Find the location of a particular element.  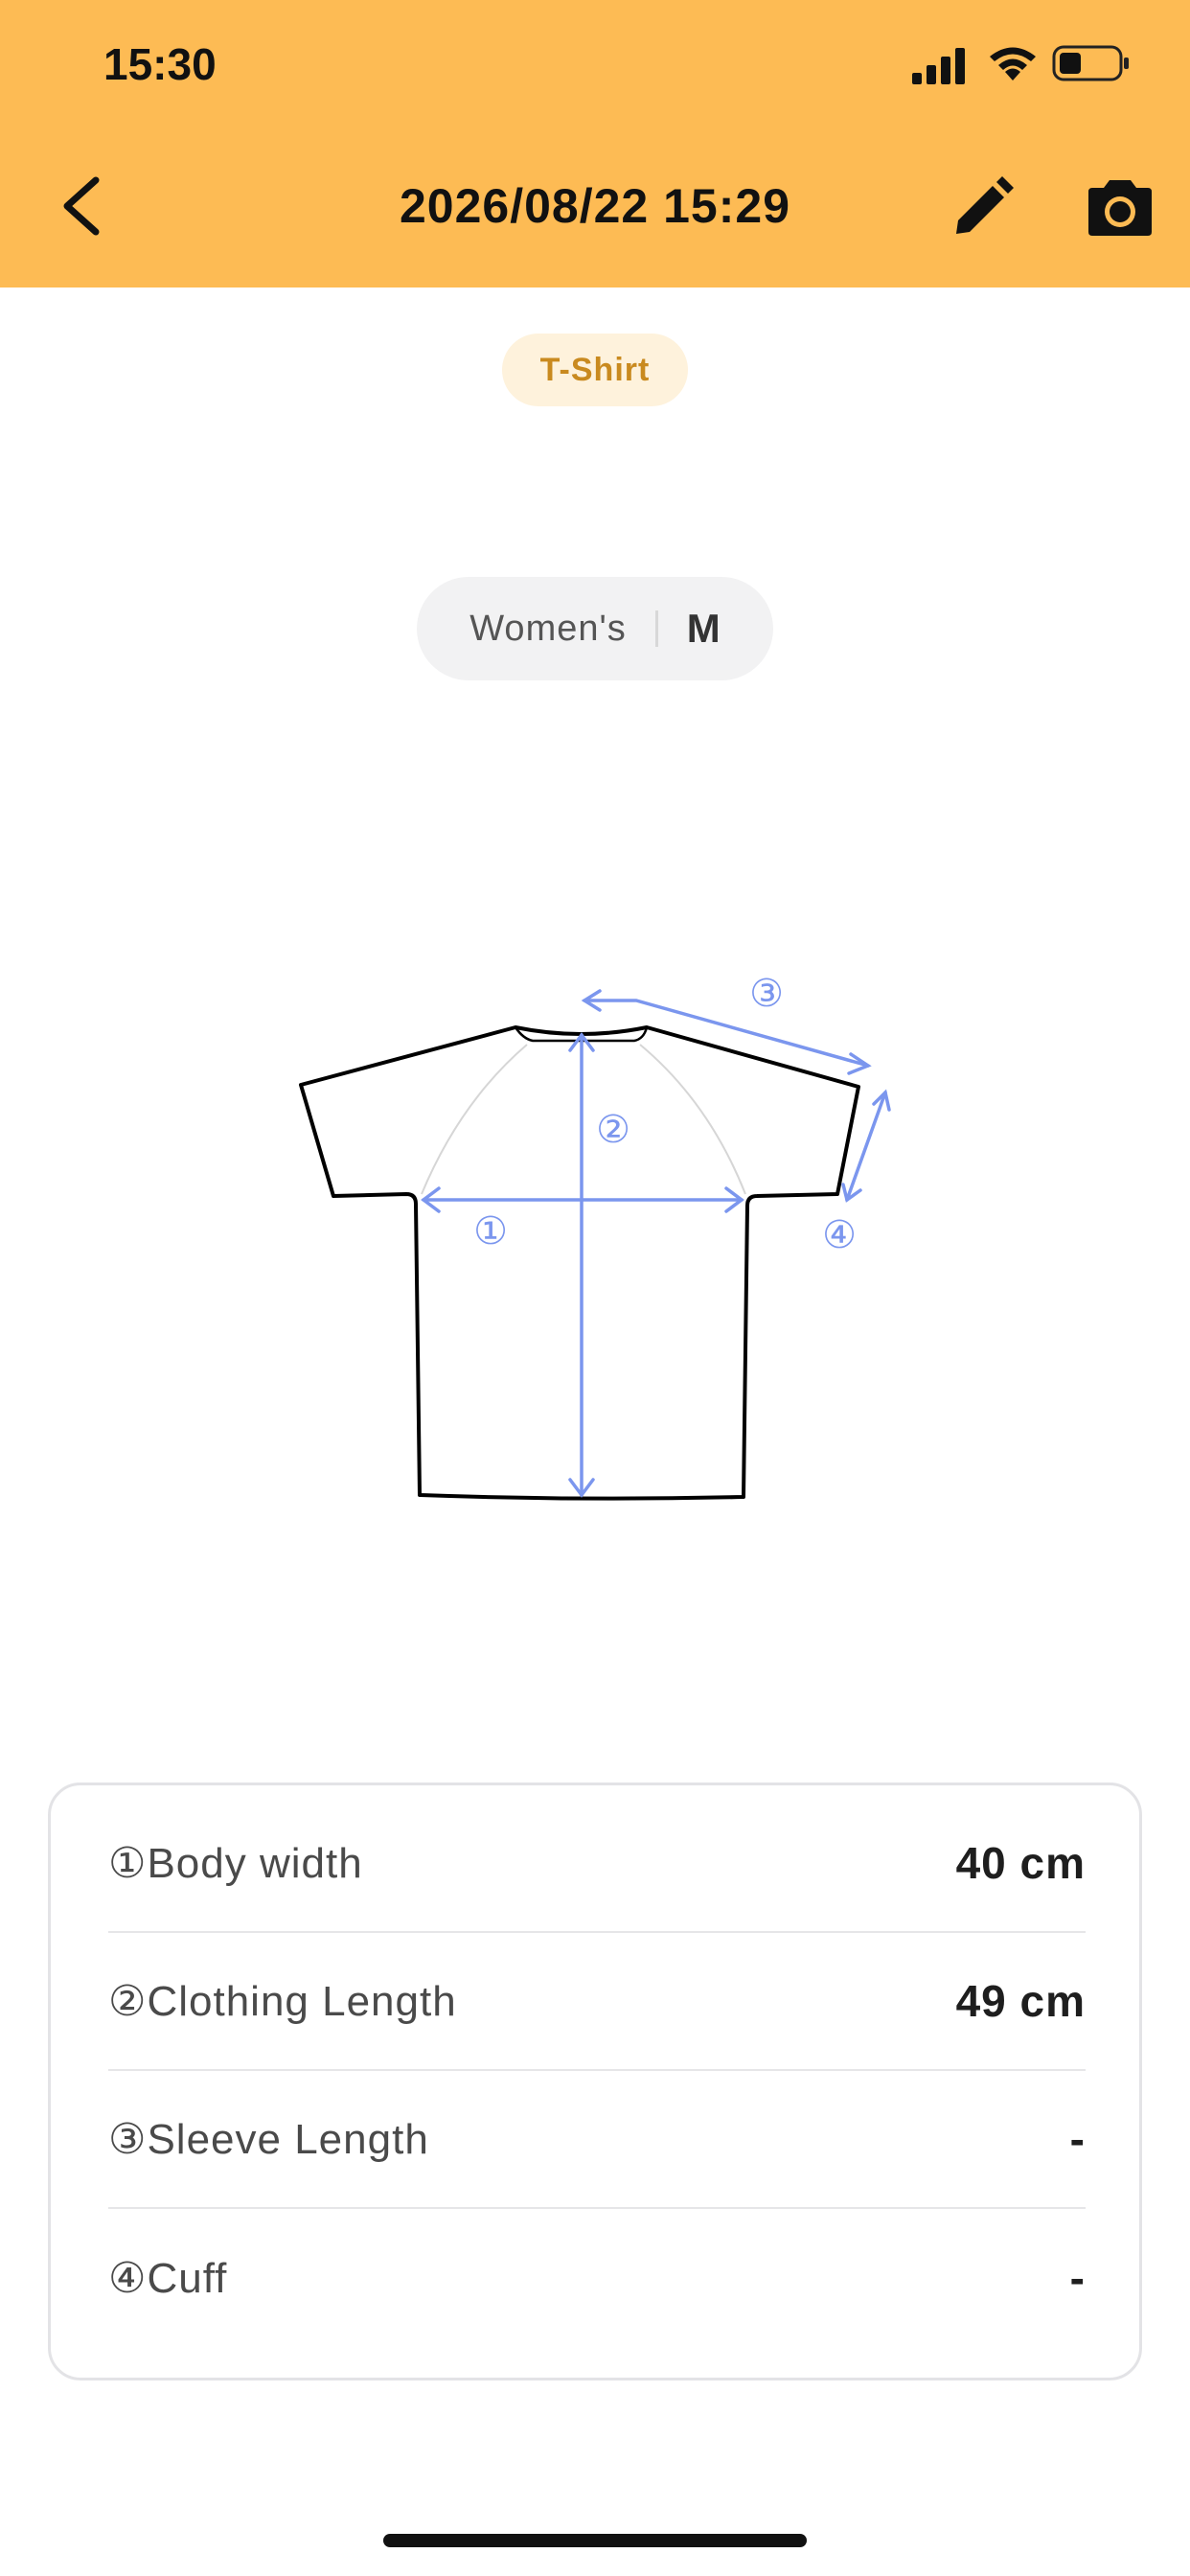

marker-3: ③ is located at coordinates (766, 994).